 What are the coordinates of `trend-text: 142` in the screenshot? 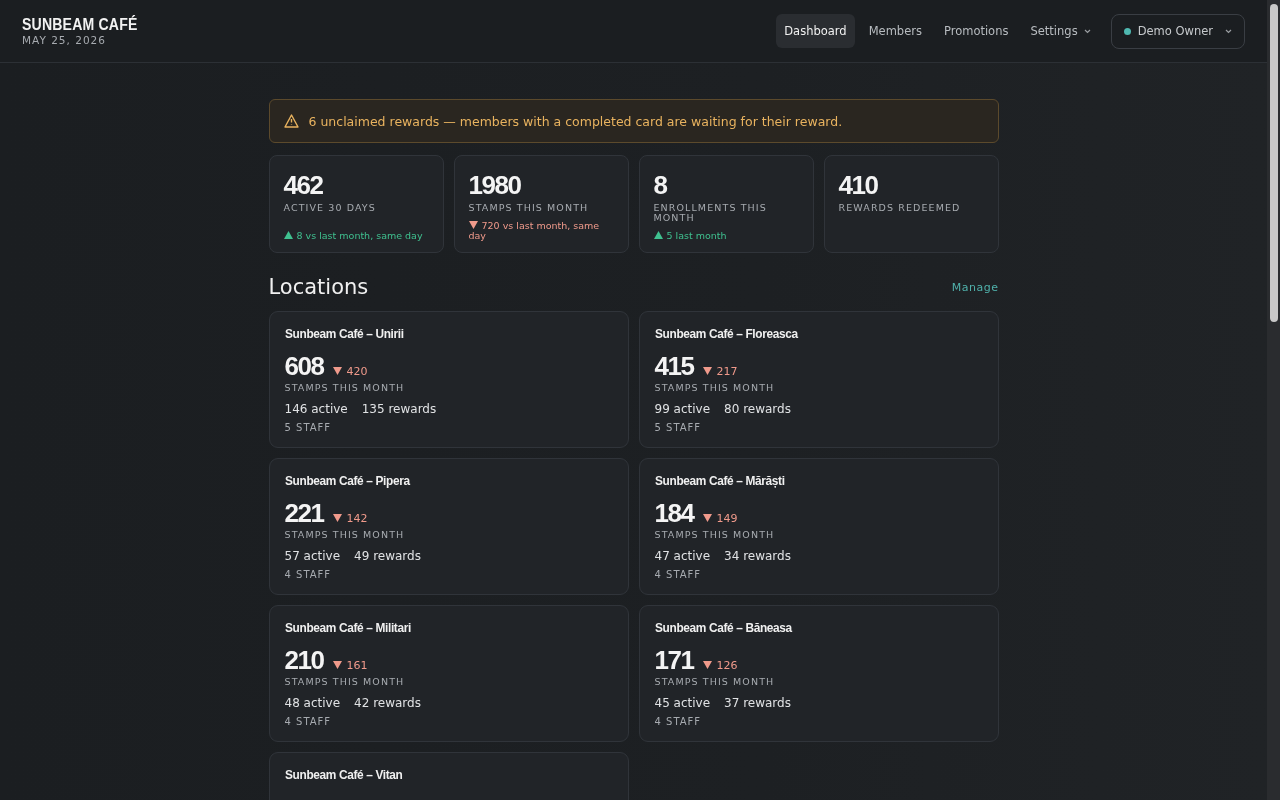 It's located at (350, 519).